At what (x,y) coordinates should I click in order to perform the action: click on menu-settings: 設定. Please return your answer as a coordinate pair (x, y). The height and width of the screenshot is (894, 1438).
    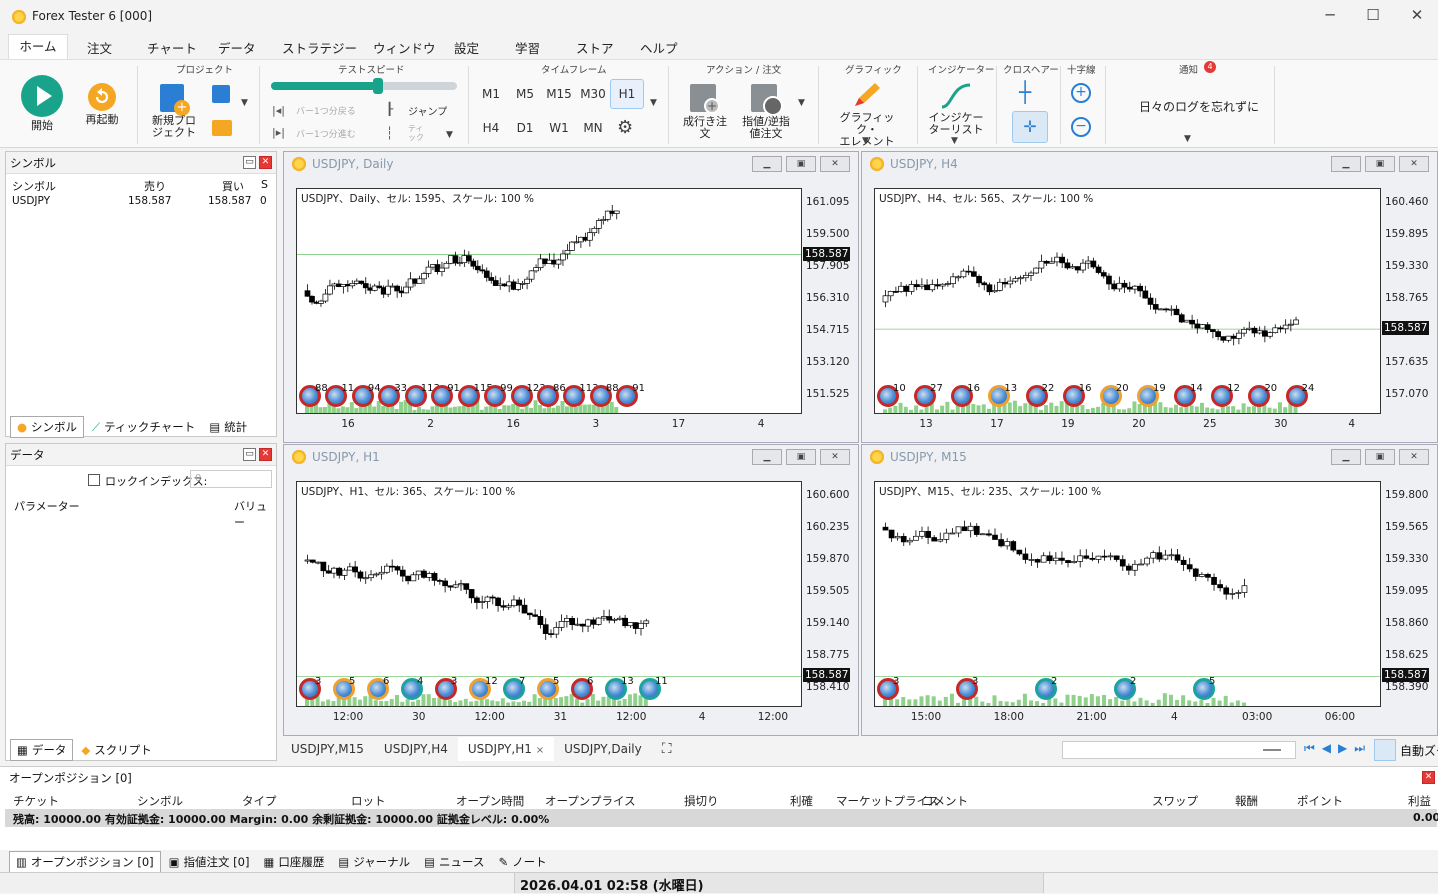
    Looking at the image, I should click on (466, 47).